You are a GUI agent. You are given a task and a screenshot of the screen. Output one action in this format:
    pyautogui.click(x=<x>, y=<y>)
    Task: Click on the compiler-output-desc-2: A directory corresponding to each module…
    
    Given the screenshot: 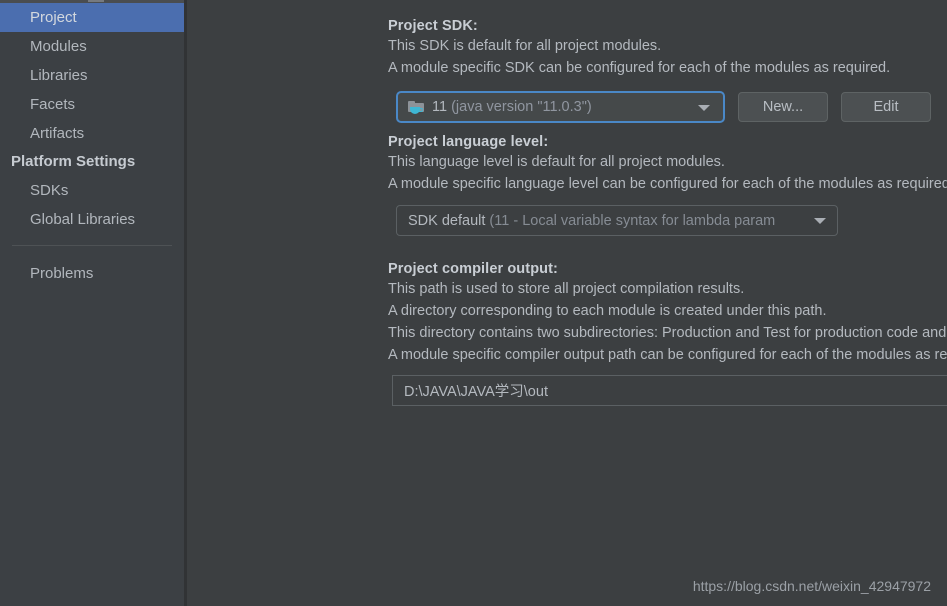 What is the action you would take?
    pyautogui.click(x=607, y=311)
    